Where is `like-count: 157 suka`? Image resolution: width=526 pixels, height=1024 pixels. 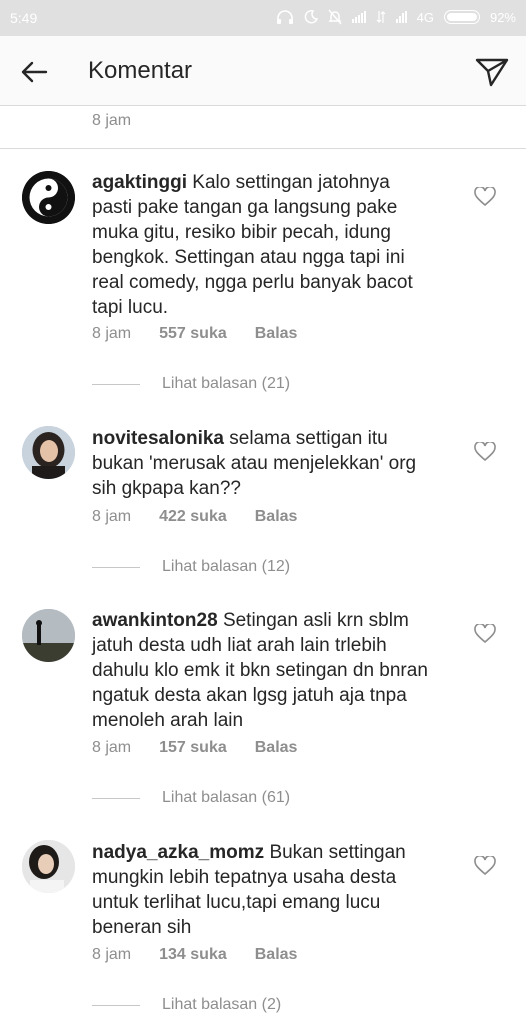 like-count: 157 suka is located at coordinates (193, 748).